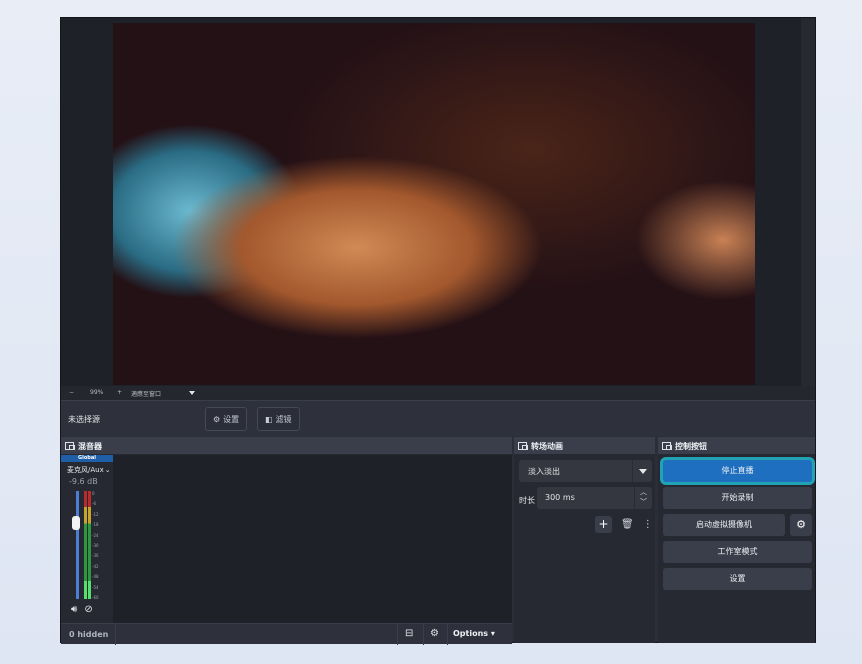 This screenshot has height=664, width=862. What do you see at coordinates (95, 566) in the screenshot?
I see `scale-tick: -42` at bounding box center [95, 566].